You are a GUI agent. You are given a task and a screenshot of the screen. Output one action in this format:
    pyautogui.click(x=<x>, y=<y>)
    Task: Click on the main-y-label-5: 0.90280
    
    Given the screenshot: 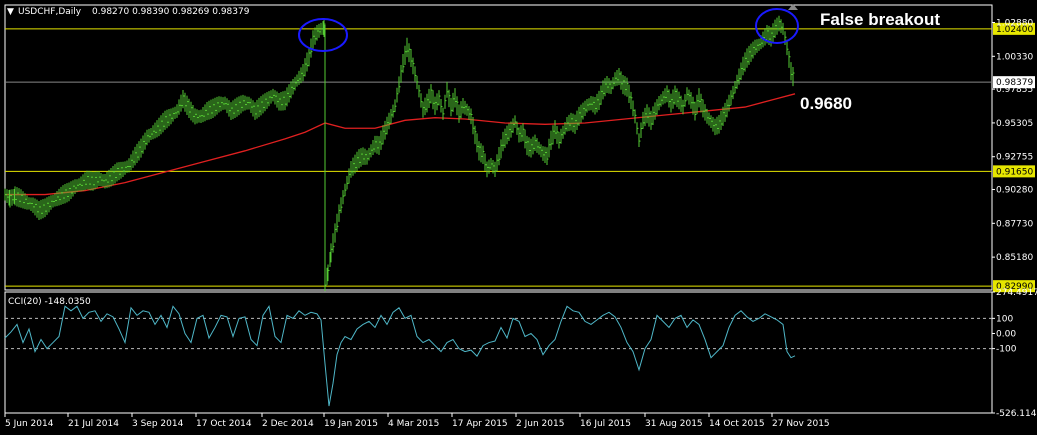 What is the action you would take?
    pyautogui.click(x=1014, y=191)
    